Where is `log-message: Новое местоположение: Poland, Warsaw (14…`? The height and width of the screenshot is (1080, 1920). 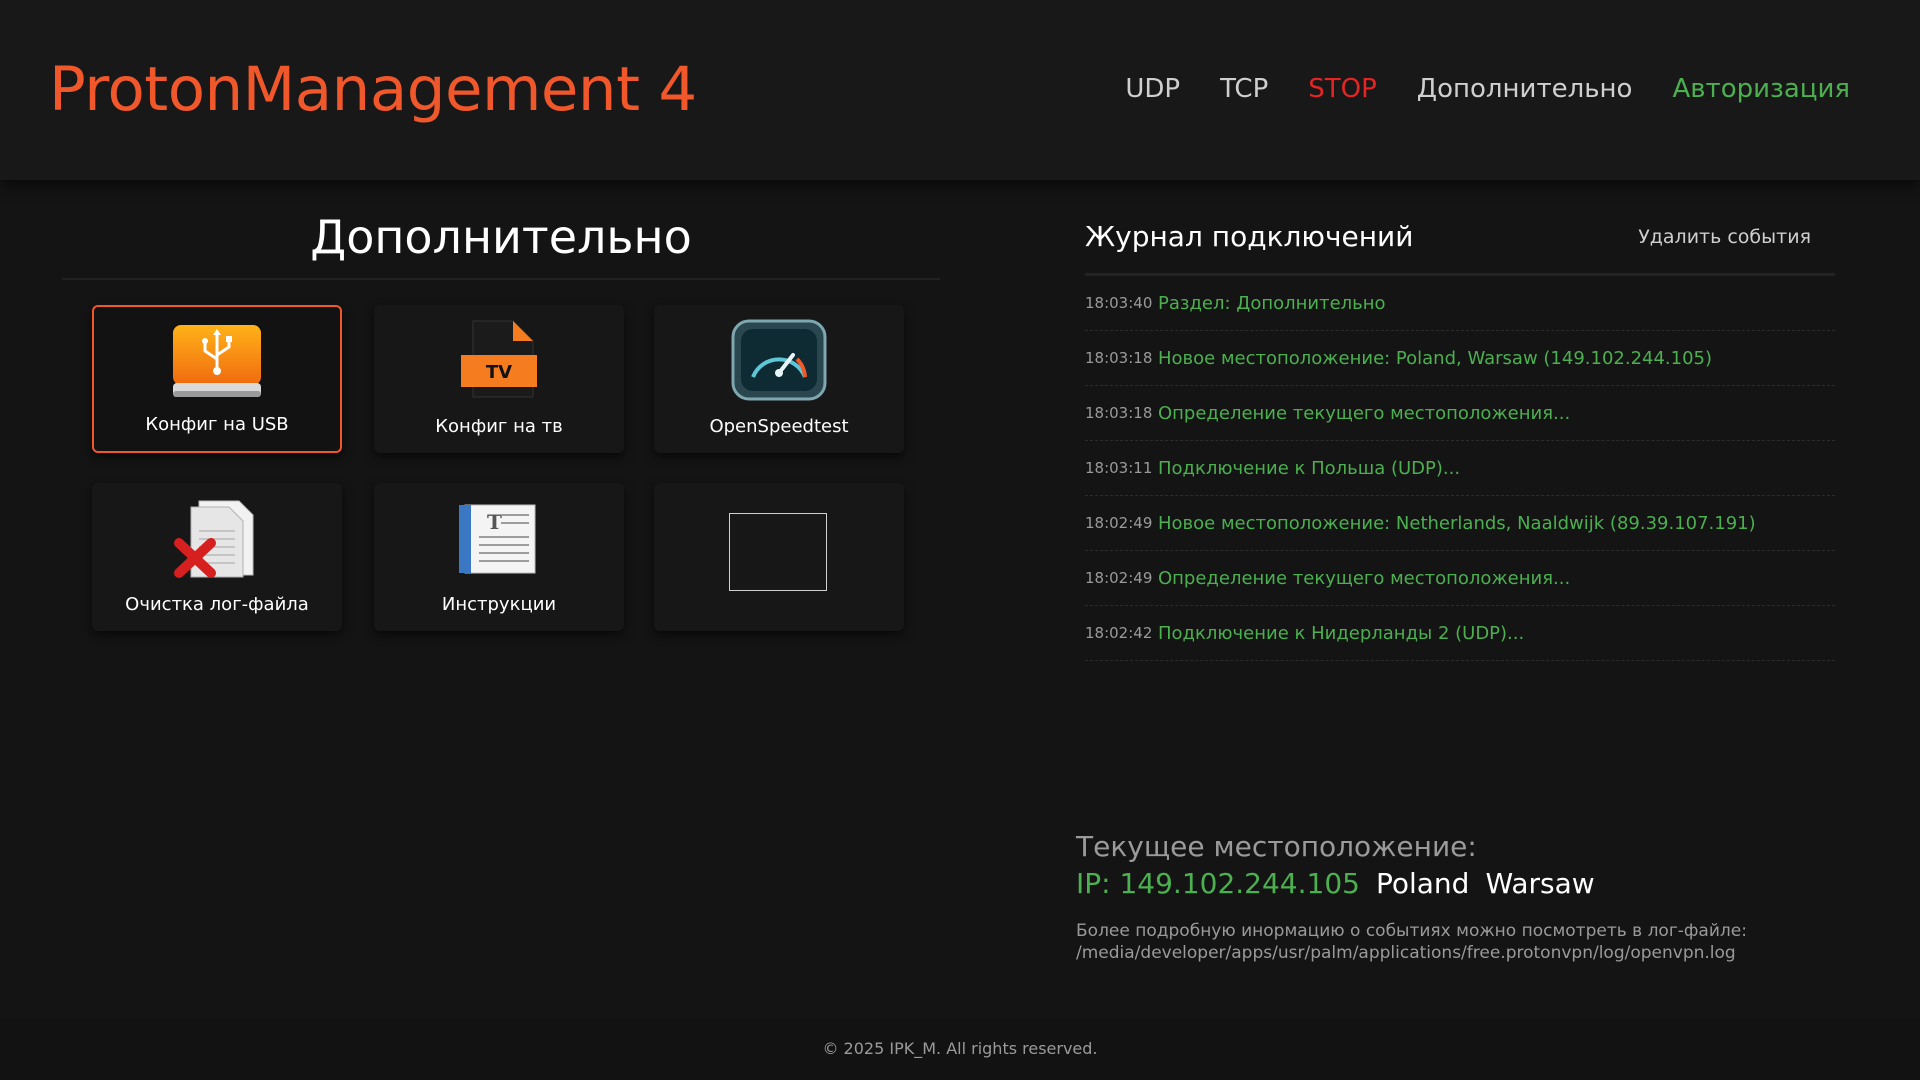 log-message: Новое местоположение: Poland, Warsaw (14… is located at coordinates (1435, 358).